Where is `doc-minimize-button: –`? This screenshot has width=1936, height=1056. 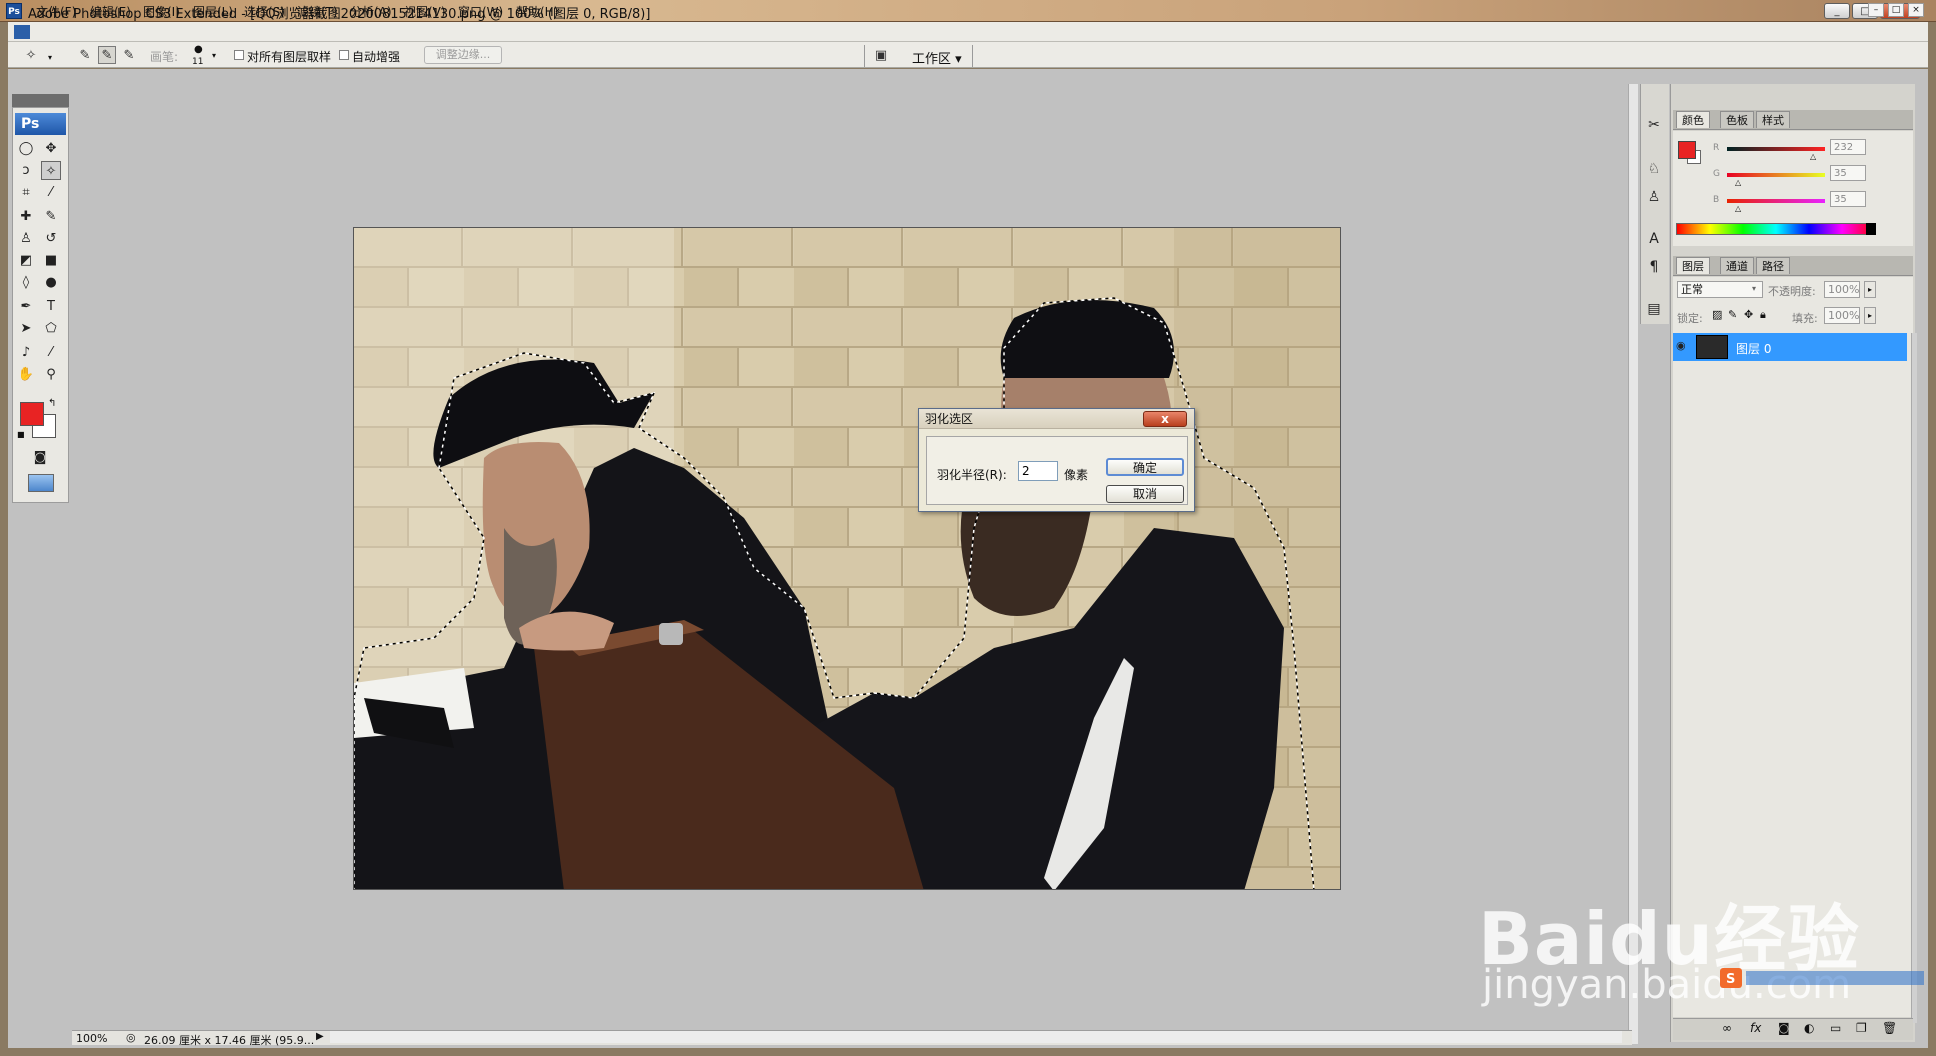
doc-minimize-button: – is located at coordinates (1876, 10).